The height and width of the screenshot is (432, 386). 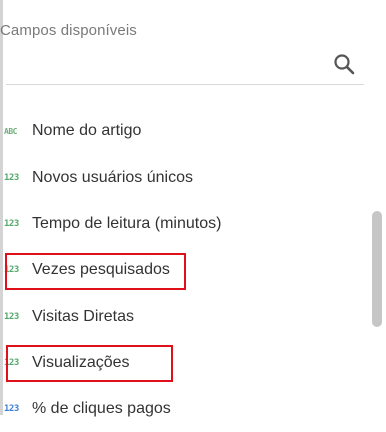 I want to click on field-item-vezes-pesquisados: 123 Vezes pesquisados, so click(x=180, y=270).